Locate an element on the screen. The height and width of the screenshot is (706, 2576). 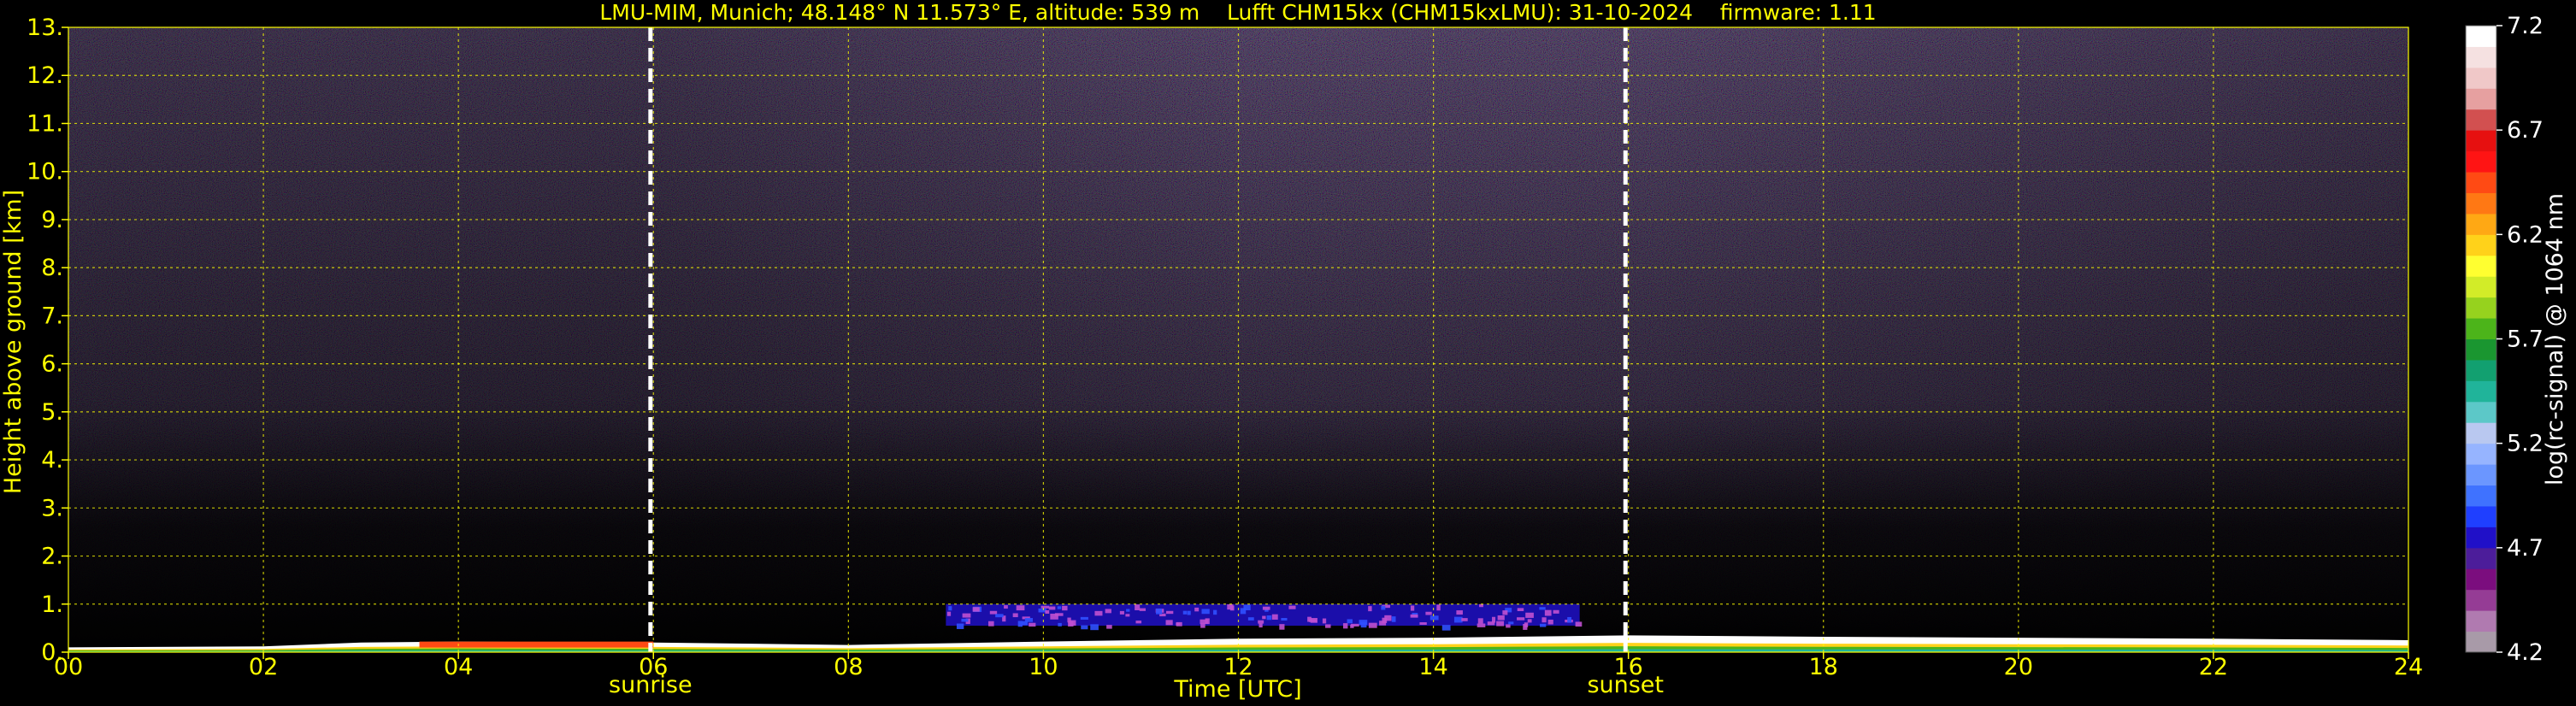
colorbar is located at coordinates (2481, 339).